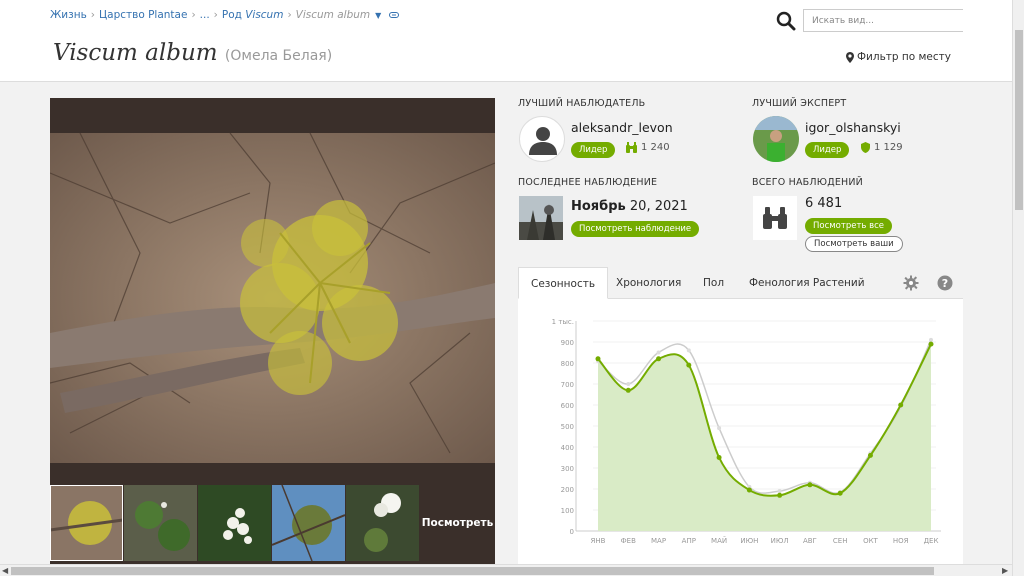 The height and width of the screenshot is (576, 1024). What do you see at coordinates (278, 56) in the screenshot?
I see `common-name: (Омела Белая)` at bounding box center [278, 56].